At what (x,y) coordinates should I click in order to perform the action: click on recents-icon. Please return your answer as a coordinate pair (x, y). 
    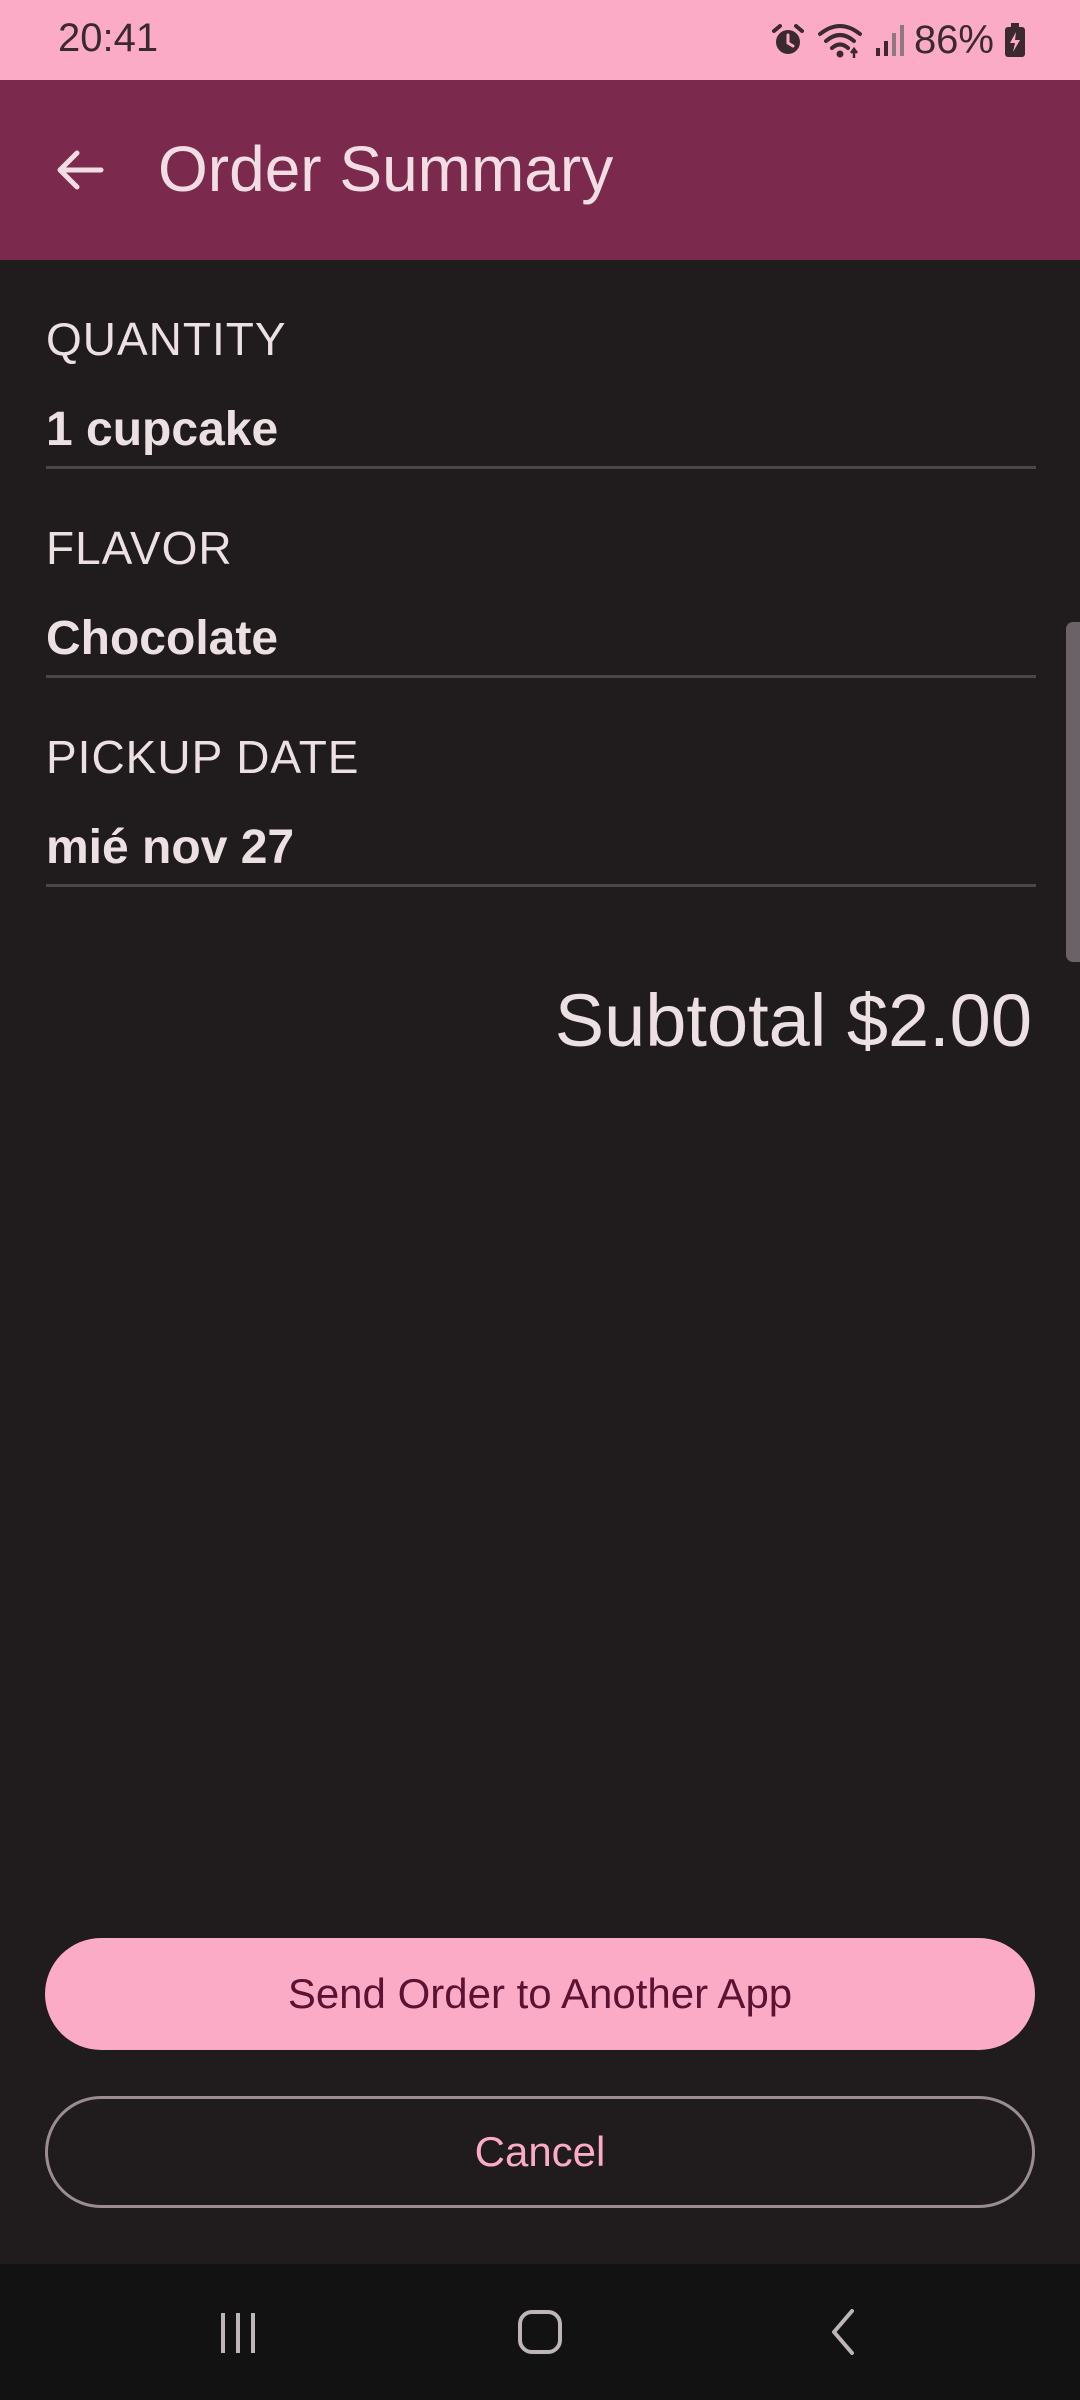
    Looking at the image, I should click on (238, 2333).